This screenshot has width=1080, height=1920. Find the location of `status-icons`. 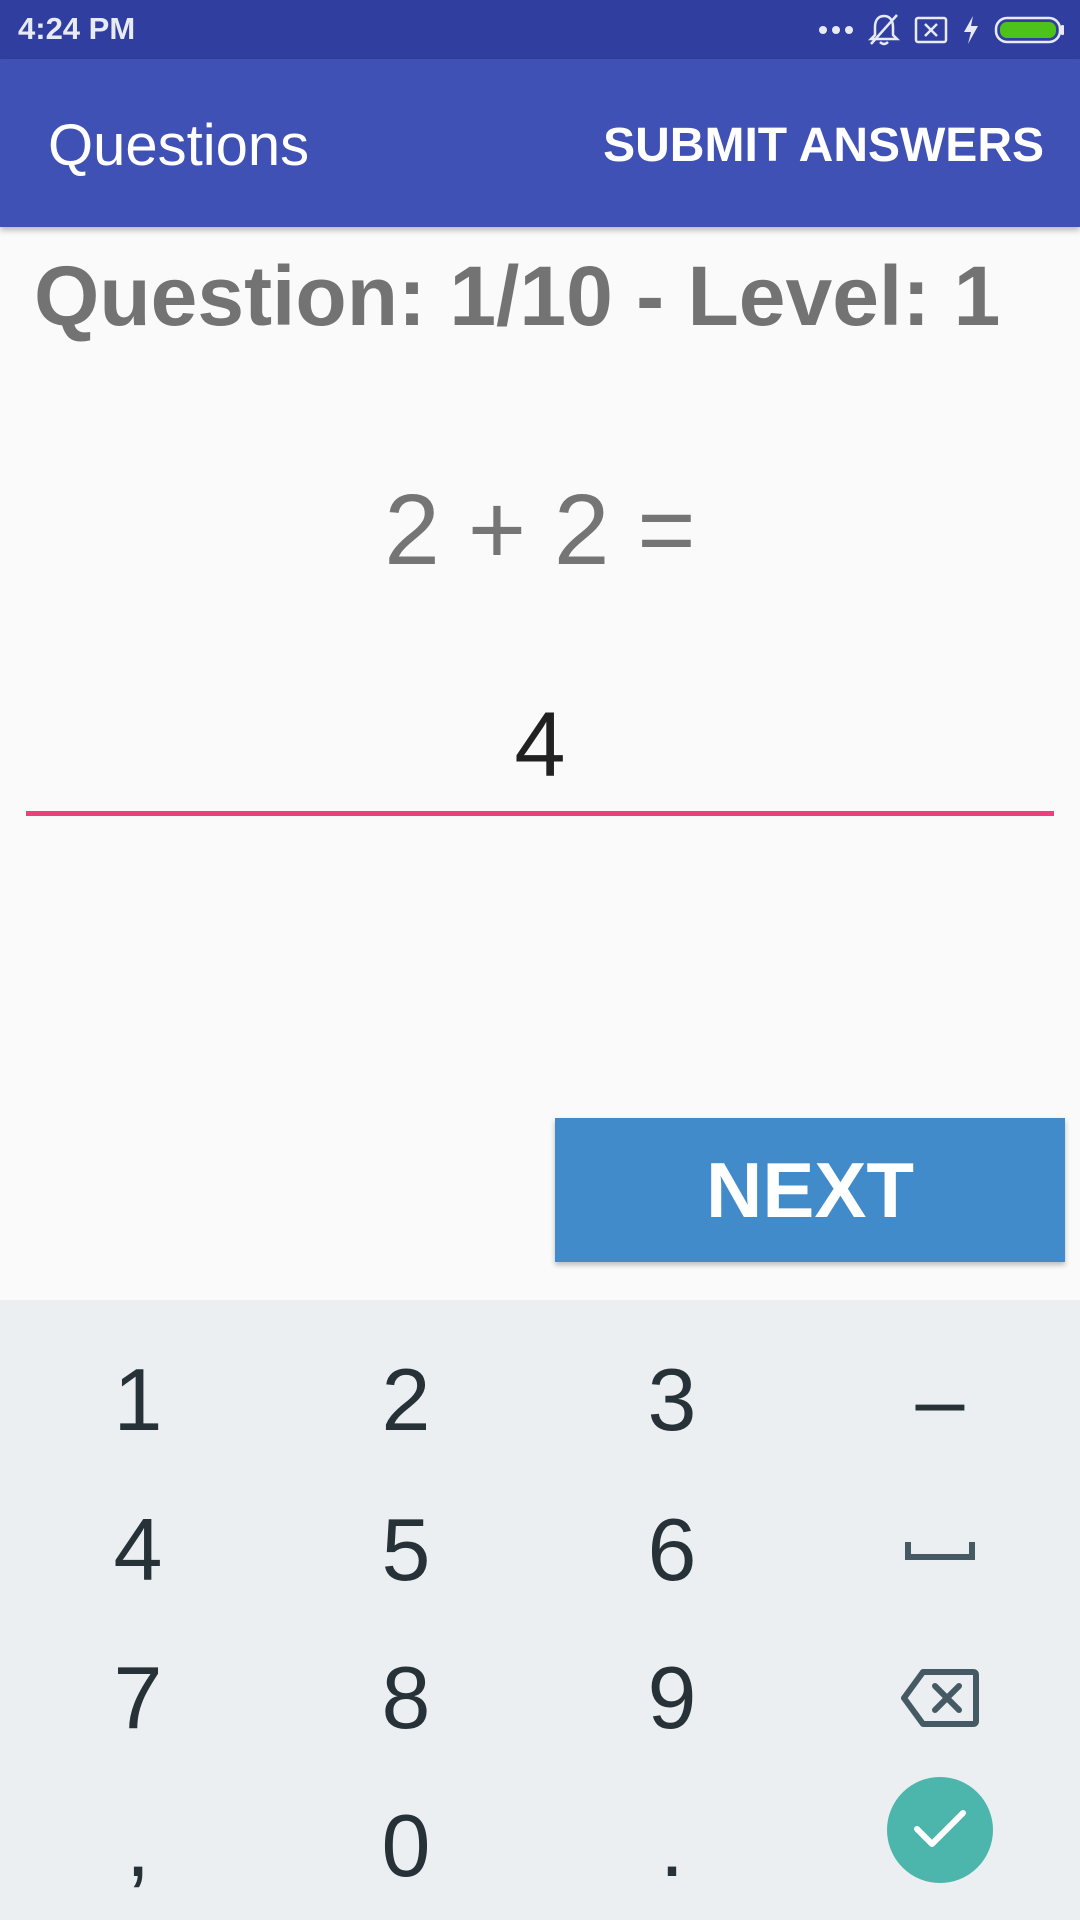

status-icons is located at coordinates (942, 30).